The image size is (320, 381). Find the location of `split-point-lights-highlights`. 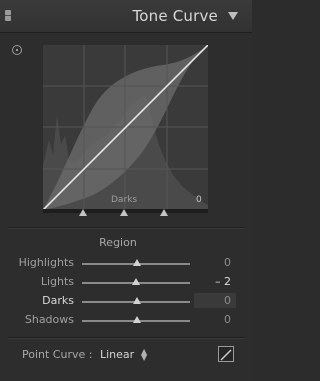

split-point-lights-highlights is located at coordinates (164, 212).